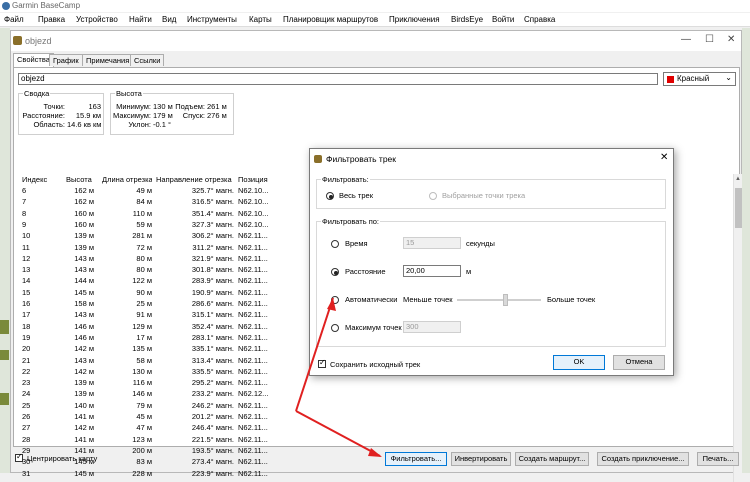  What do you see at coordinates (97, 19) in the screenshot?
I see `menu-device: Устройство` at bounding box center [97, 19].